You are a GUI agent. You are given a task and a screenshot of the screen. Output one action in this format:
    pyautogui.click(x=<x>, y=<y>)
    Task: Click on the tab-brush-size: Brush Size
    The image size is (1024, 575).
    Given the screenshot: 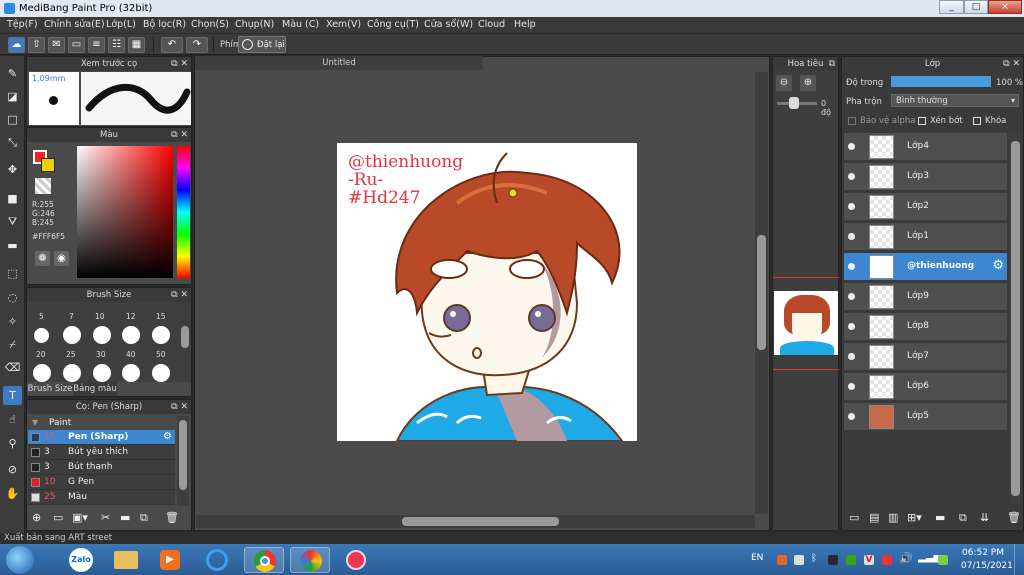 What is the action you would take?
    pyautogui.click(x=50, y=389)
    